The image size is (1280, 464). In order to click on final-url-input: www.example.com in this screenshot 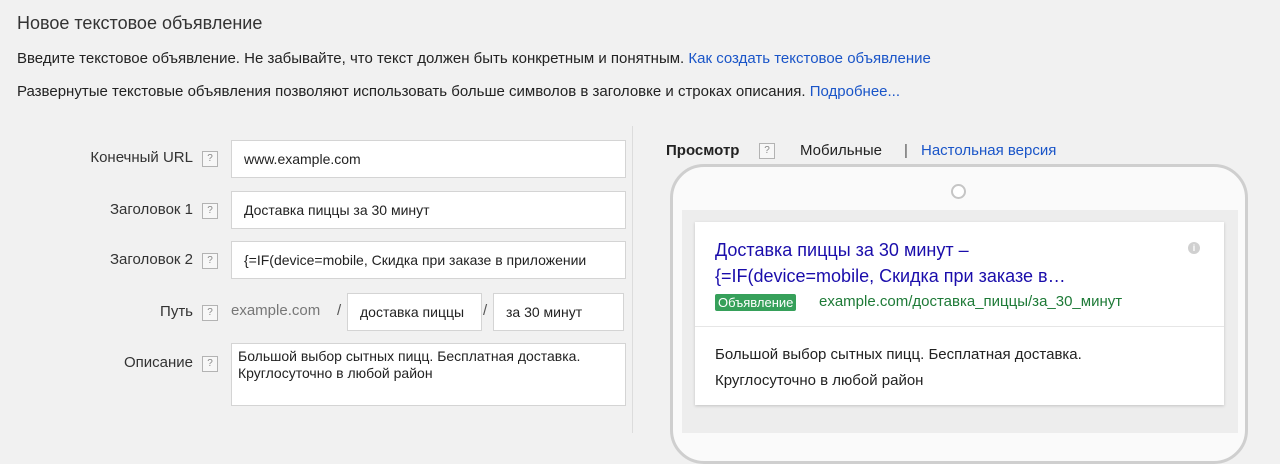, I will do `click(428, 159)`.